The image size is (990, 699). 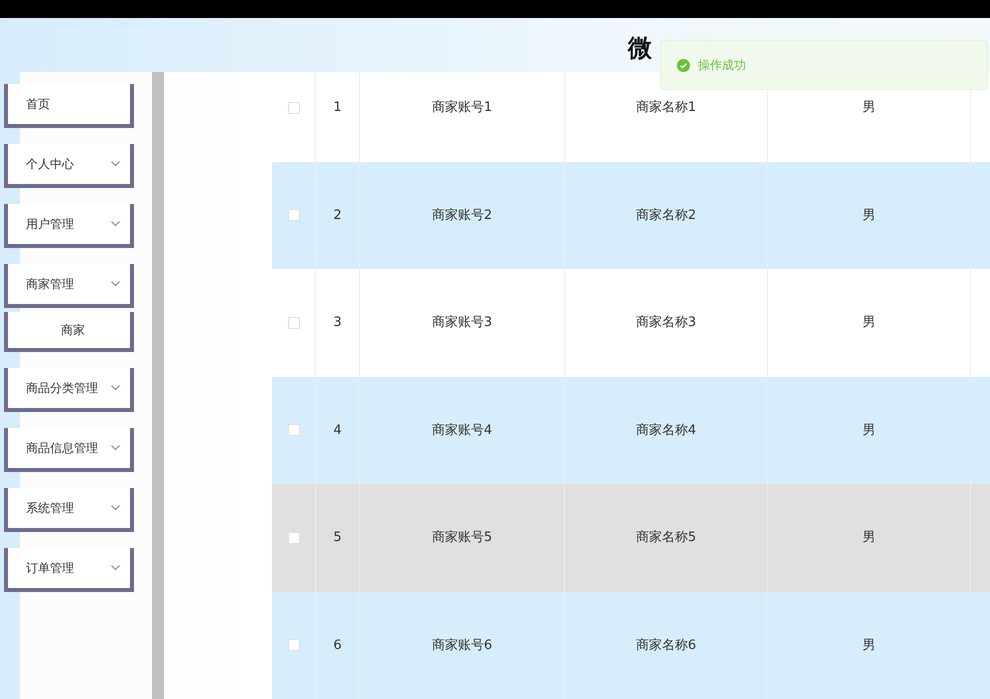 What do you see at coordinates (69, 332) in the screenshot?
I see `submenu-item: 商家` at bounding box center [69, 332].